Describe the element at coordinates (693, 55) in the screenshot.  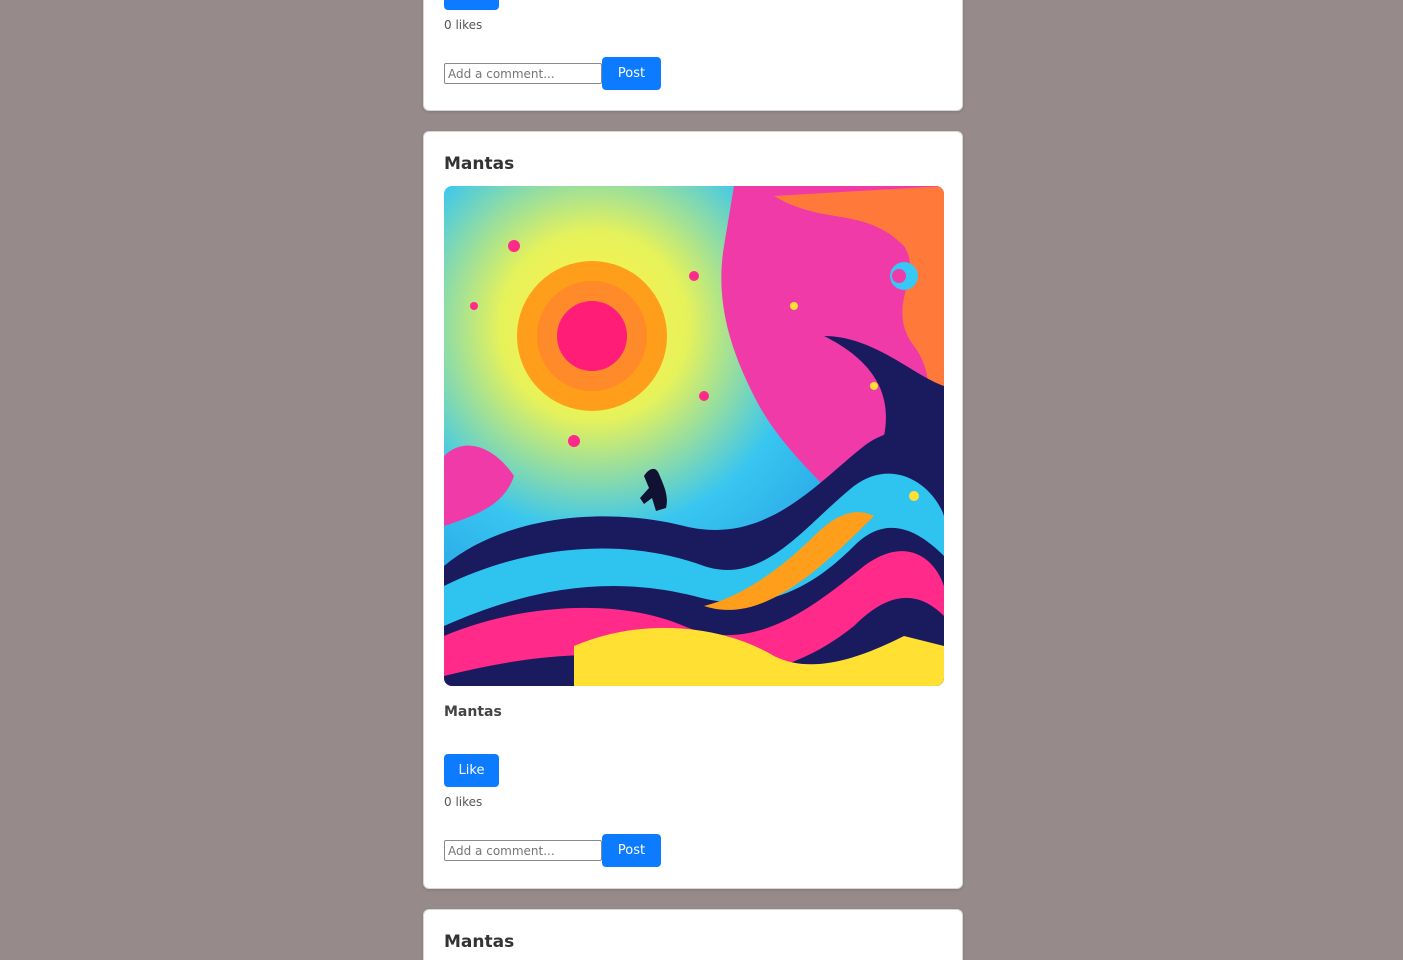
I see `post-card: Like 0 likes Post` at that location.